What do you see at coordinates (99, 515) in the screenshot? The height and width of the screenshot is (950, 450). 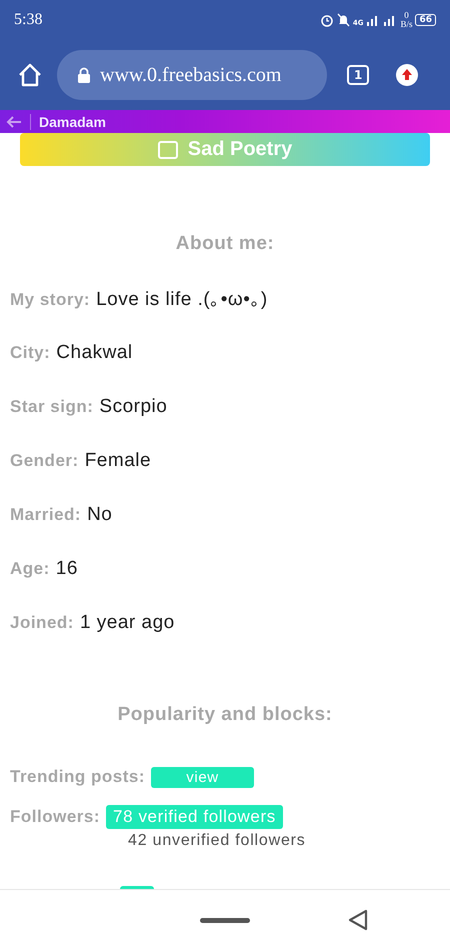 I see `field-value: No` at bounding box center [99, 515].